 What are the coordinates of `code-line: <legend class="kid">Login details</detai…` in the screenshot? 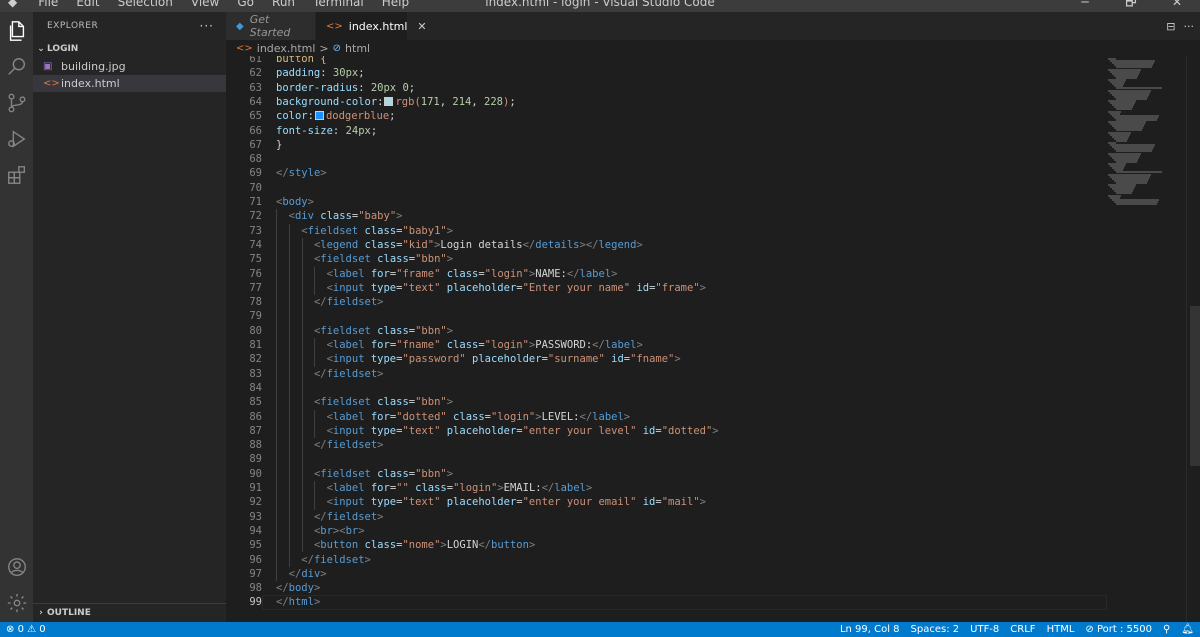 It's located at (459, 245).